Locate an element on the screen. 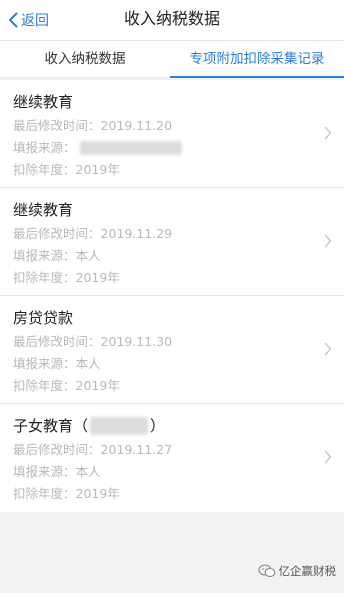  tab-income-tax-data: 收入纳税数据 is located at coordinates (85, 59).